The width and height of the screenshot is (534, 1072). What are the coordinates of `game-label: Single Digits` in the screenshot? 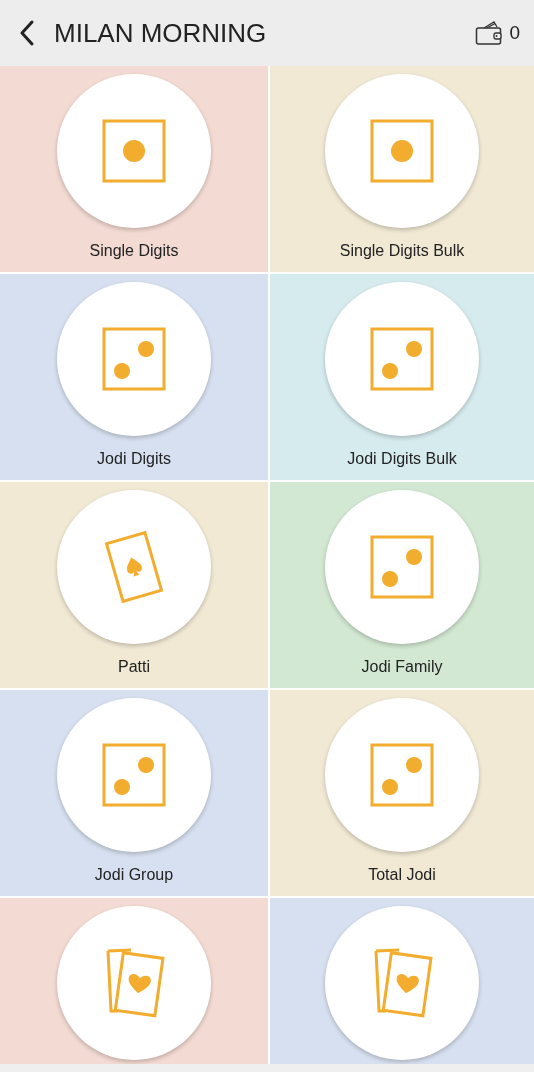 It's located at (134, 251).